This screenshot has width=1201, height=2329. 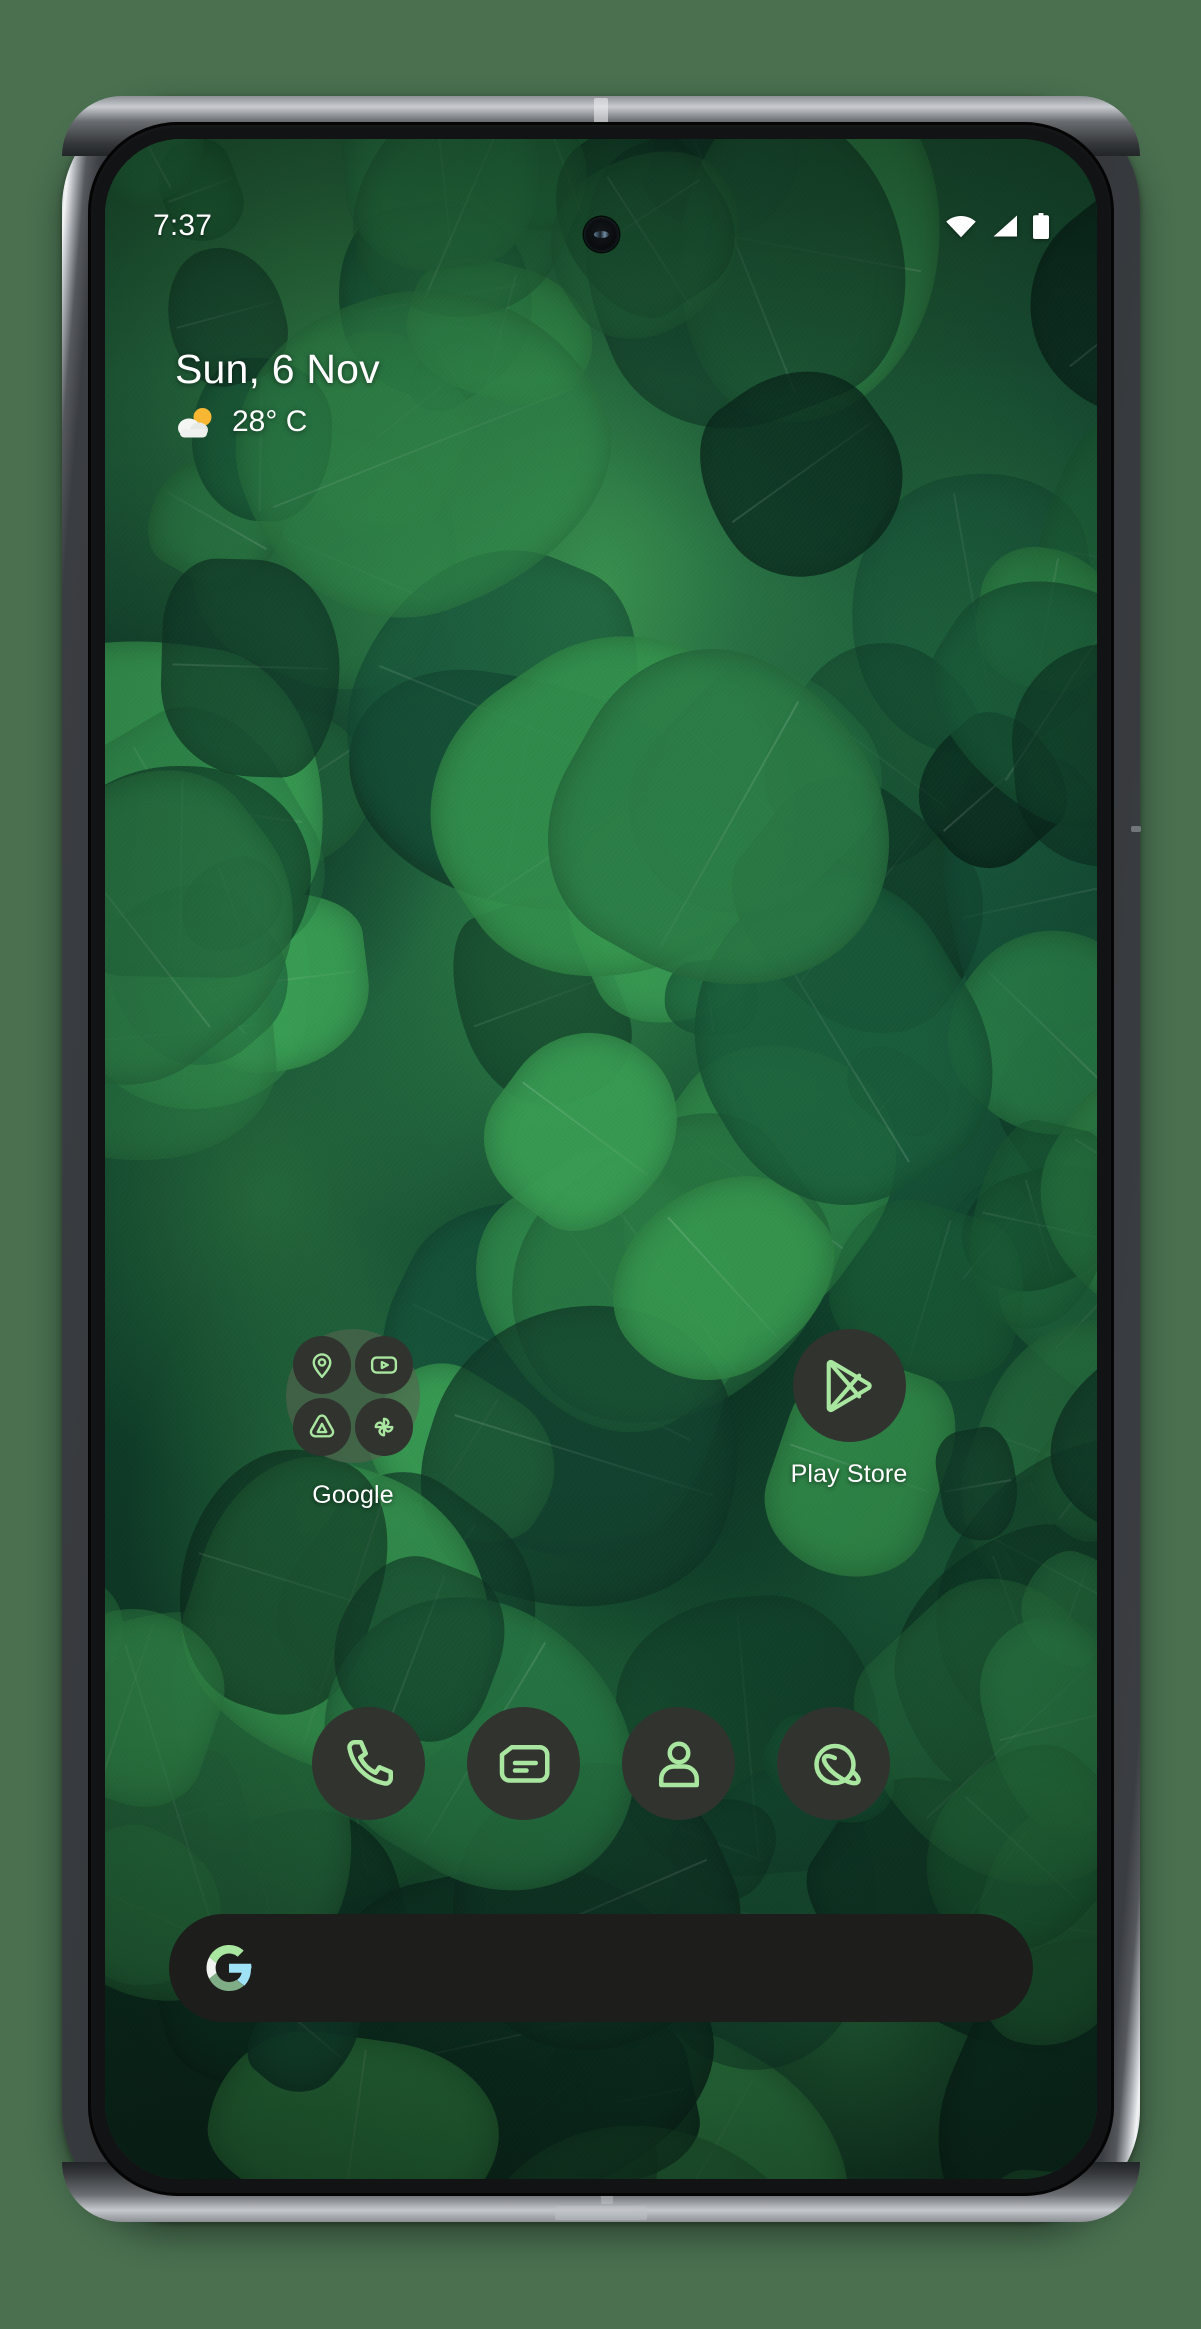 I want to click on message-bubble-icon, so click(x=524, y=1763).